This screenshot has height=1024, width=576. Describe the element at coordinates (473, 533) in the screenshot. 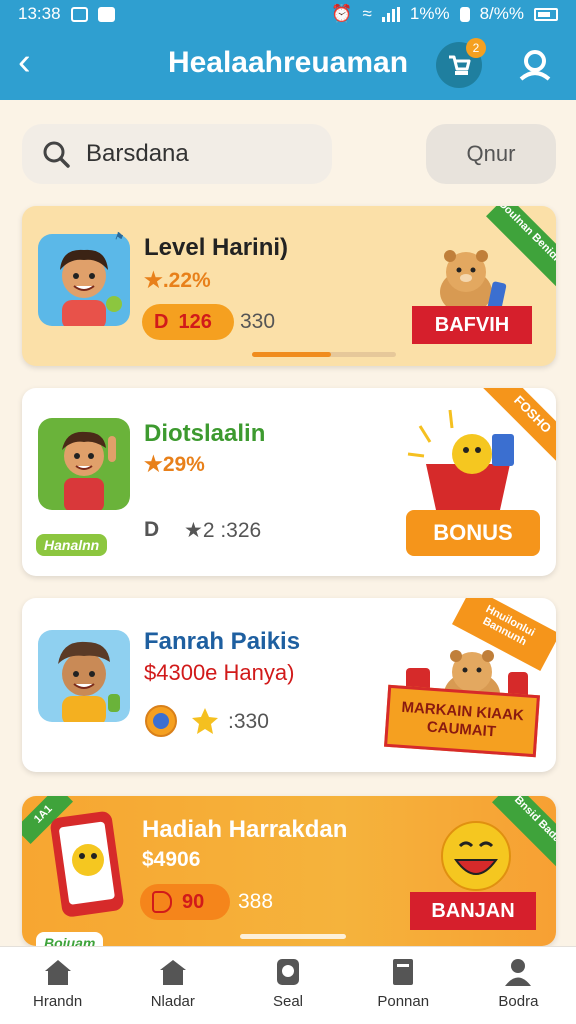

I see `bonus-button: BONUS` at that location.